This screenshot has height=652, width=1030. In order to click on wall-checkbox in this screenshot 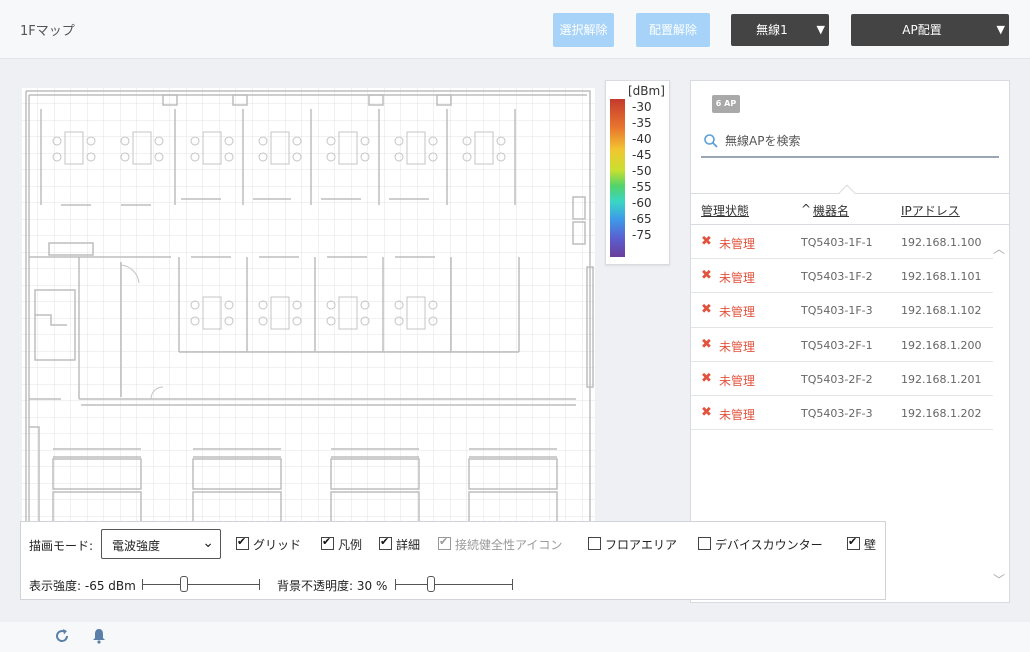, I will do `click(853, 542)`.